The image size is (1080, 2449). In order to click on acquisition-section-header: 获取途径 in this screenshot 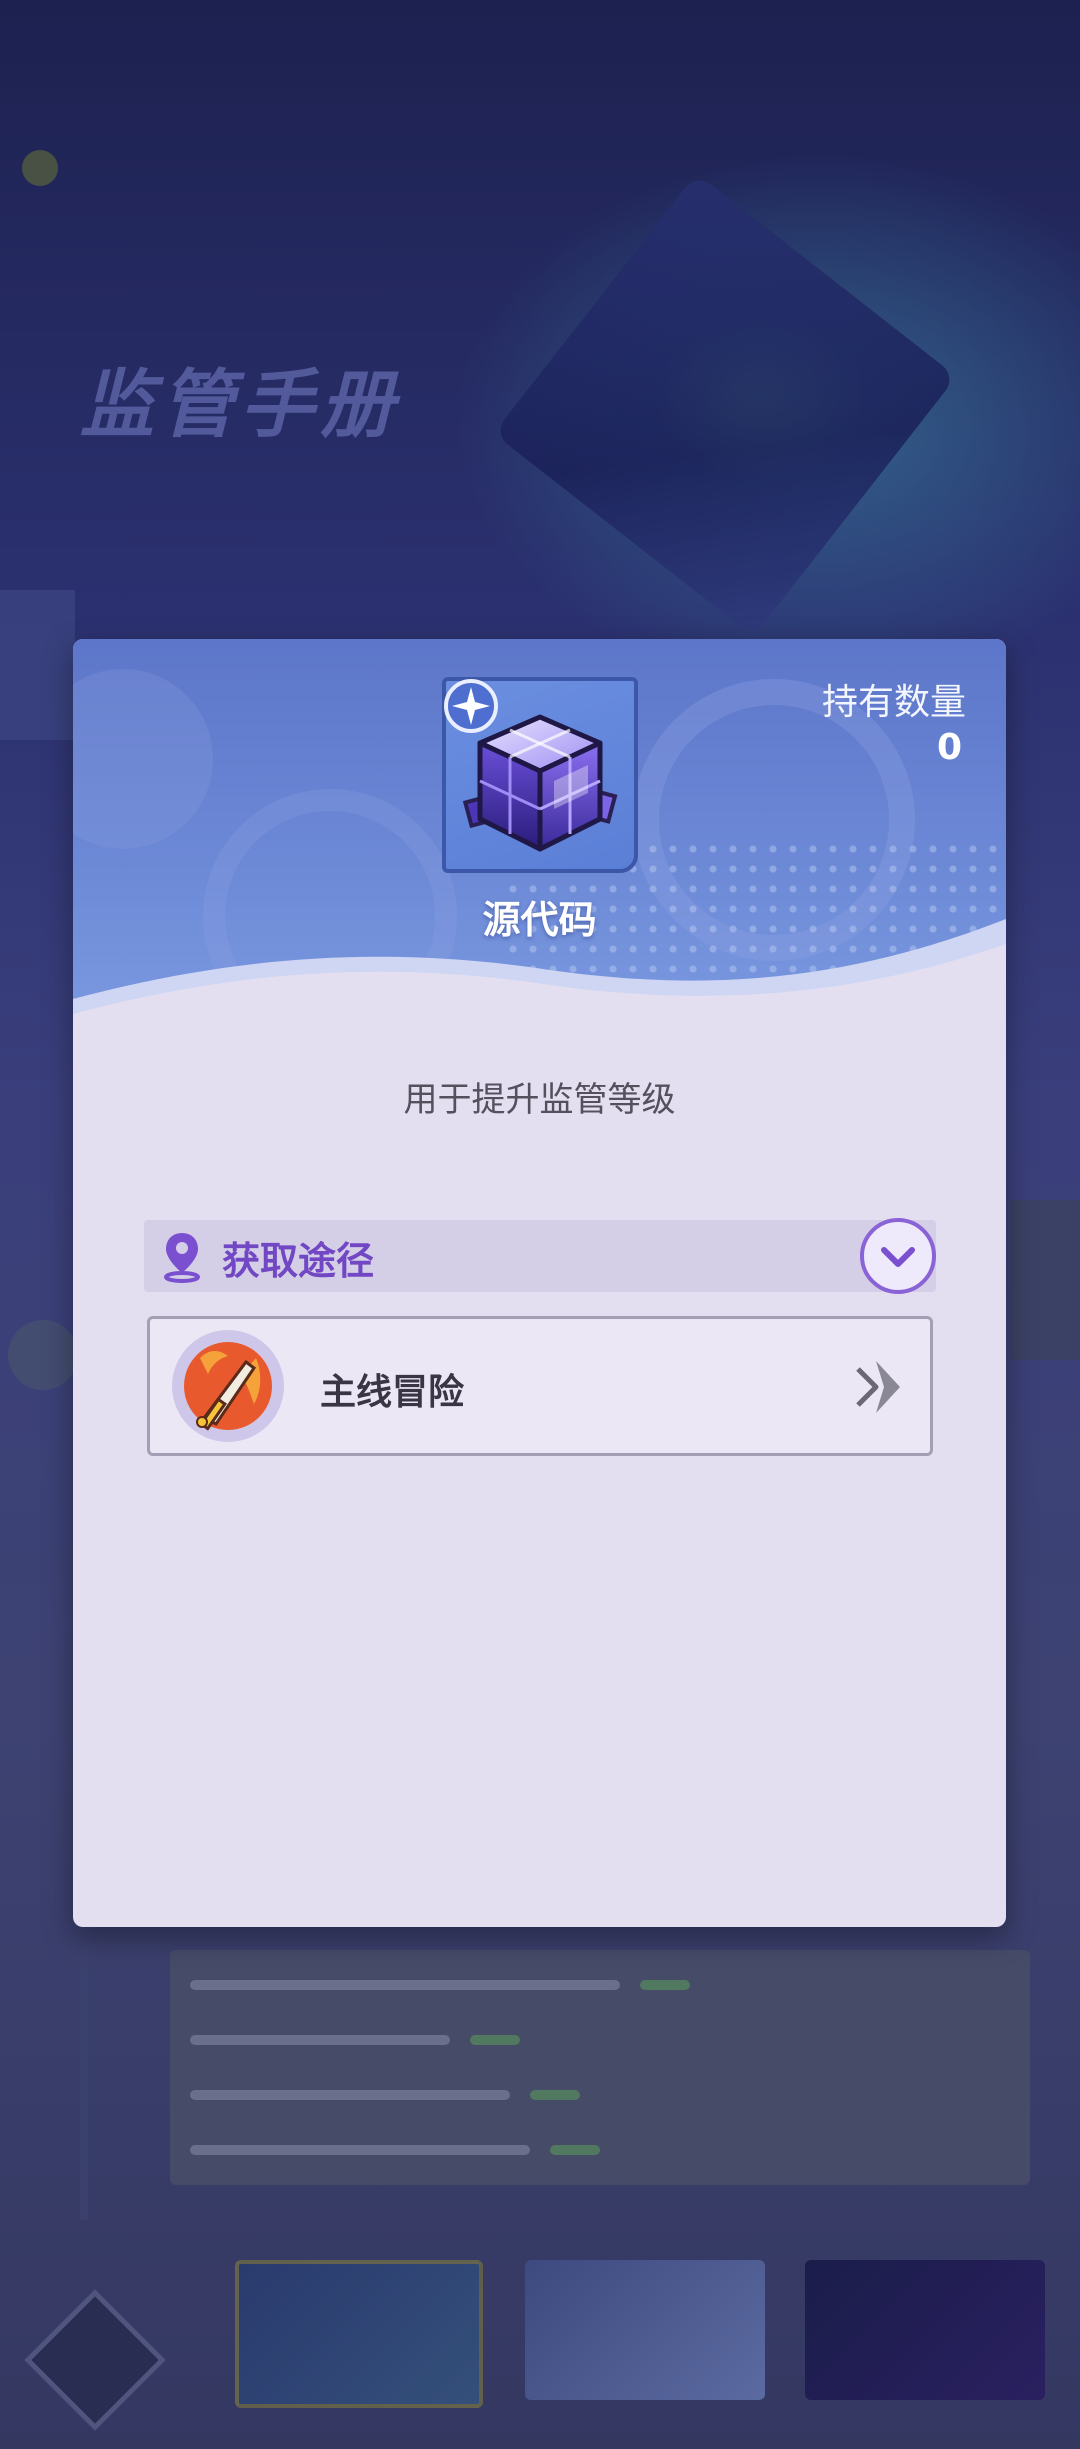, I will do `click(540, 1256)`.